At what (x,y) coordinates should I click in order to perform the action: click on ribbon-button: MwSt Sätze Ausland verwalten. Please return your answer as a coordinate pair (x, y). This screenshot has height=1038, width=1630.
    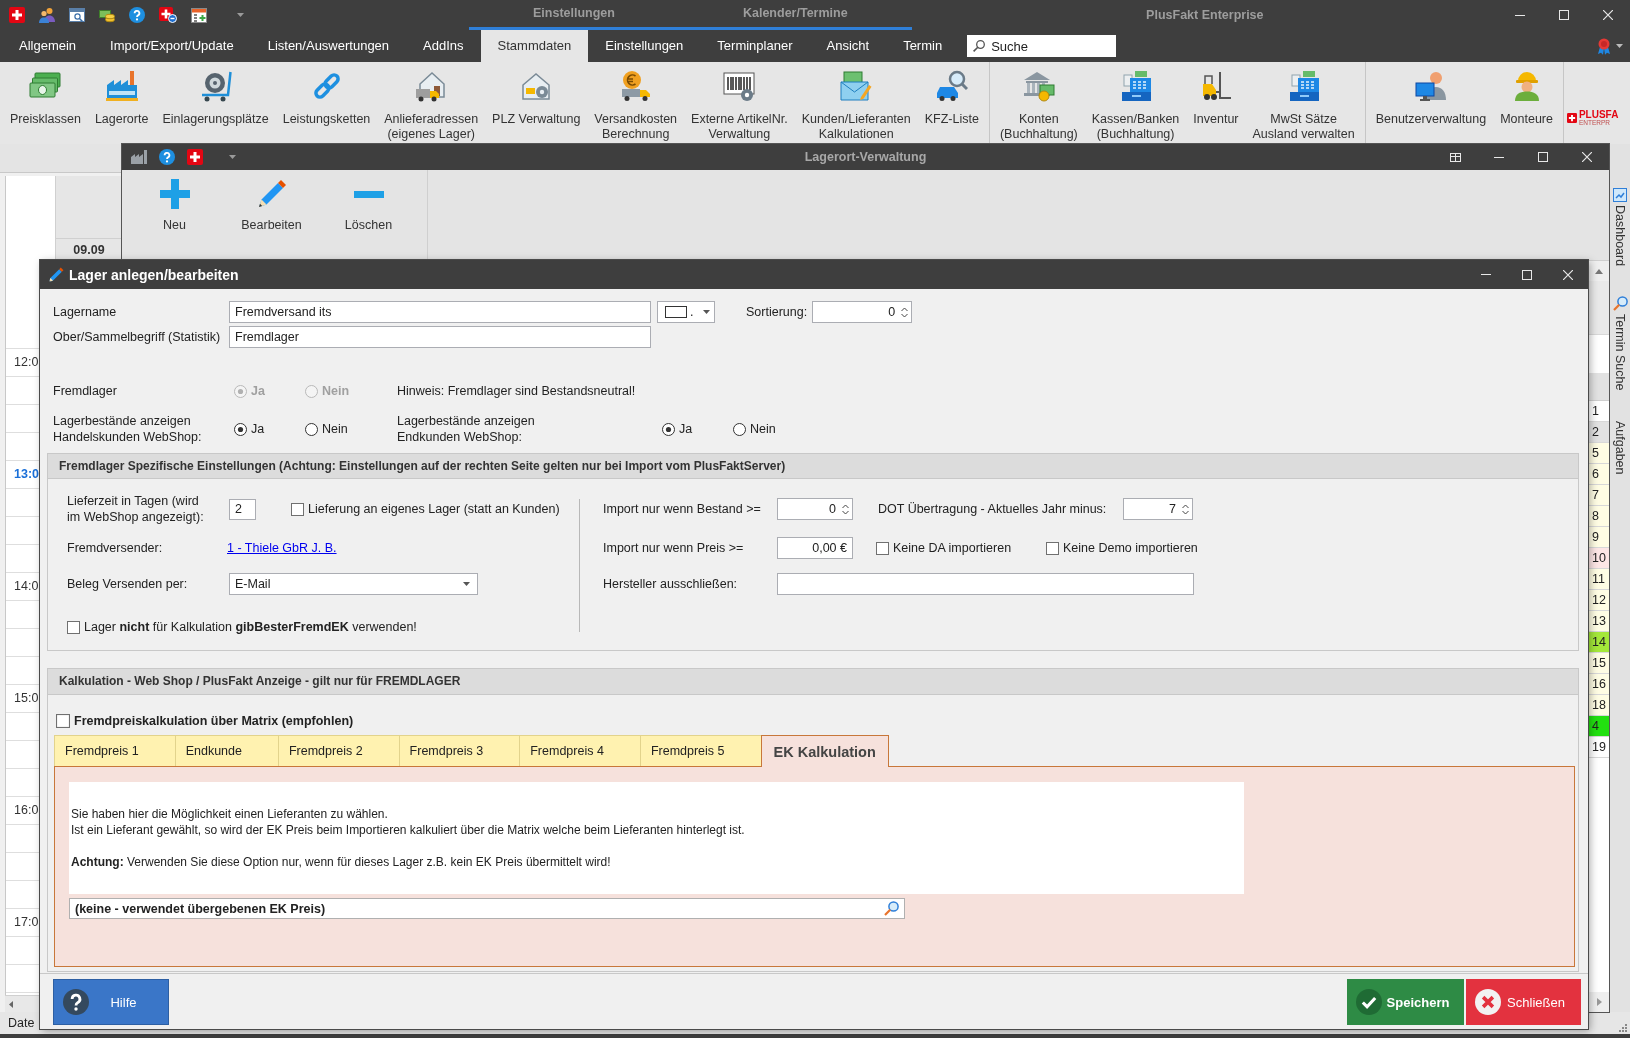
    Looking at the image, I should click on (1303, 103).